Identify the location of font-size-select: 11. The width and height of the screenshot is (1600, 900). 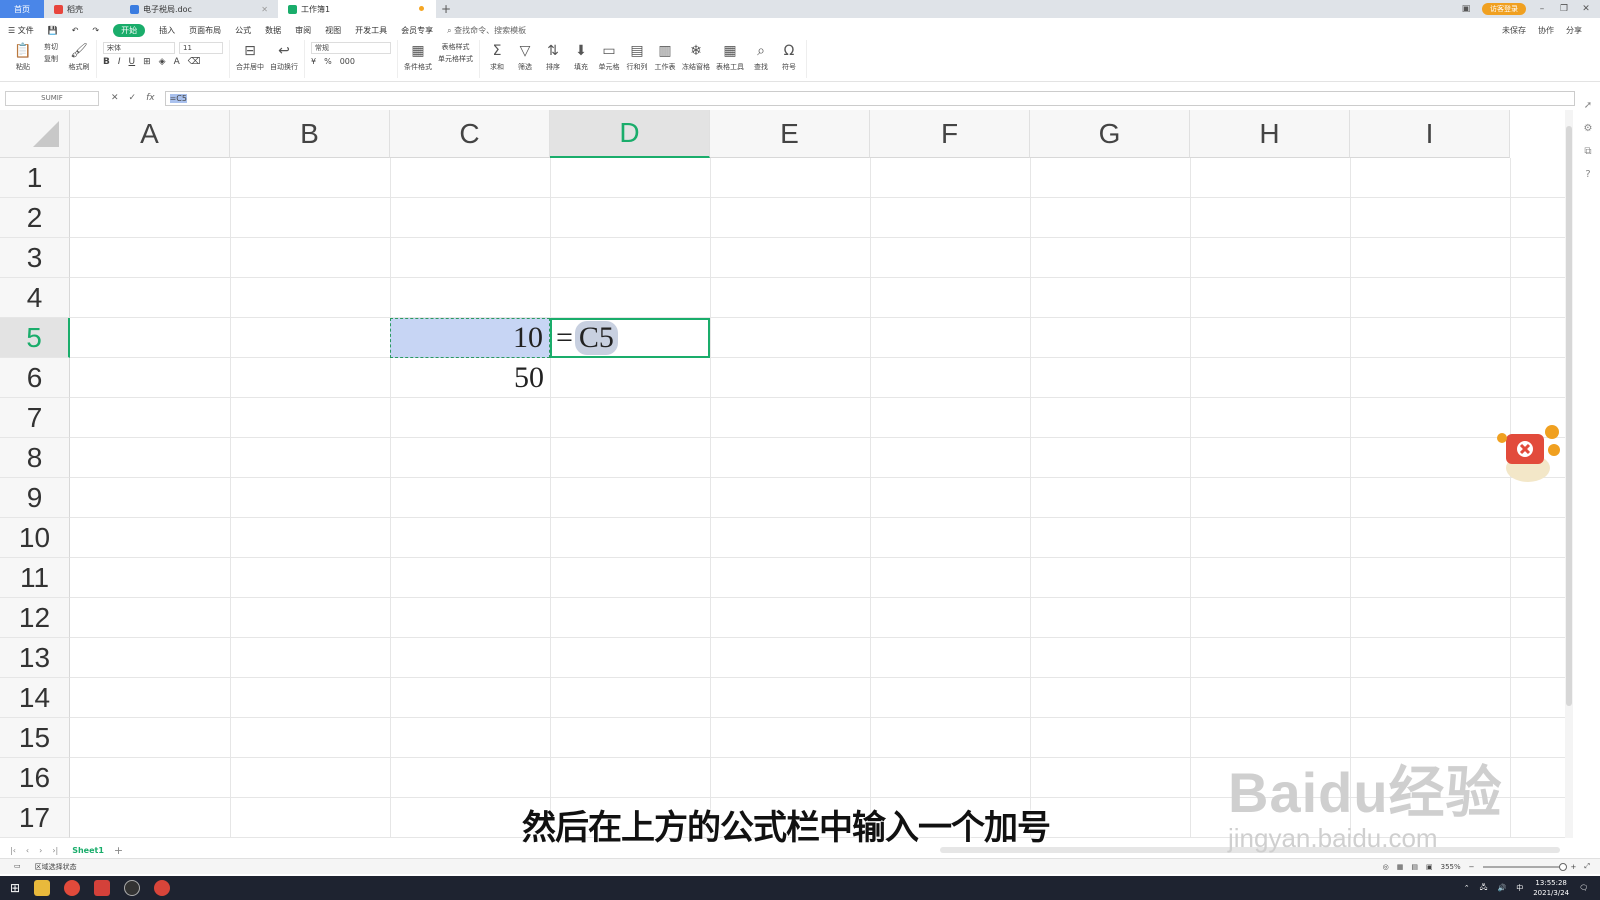
(201, 48).